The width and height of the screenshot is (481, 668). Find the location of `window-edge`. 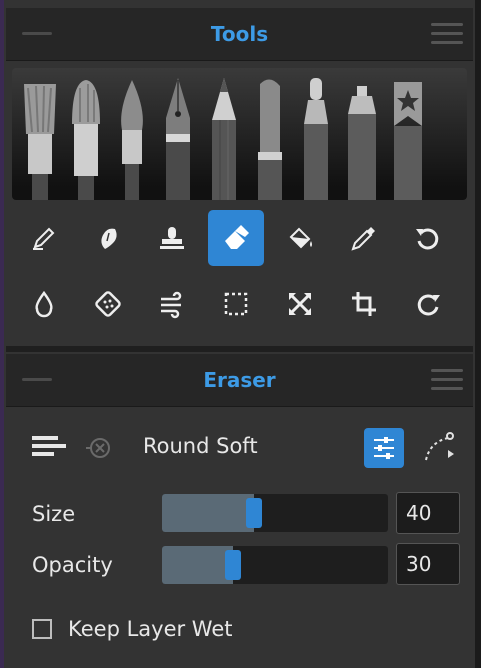

window-edge is located at coordinates (478, 334).